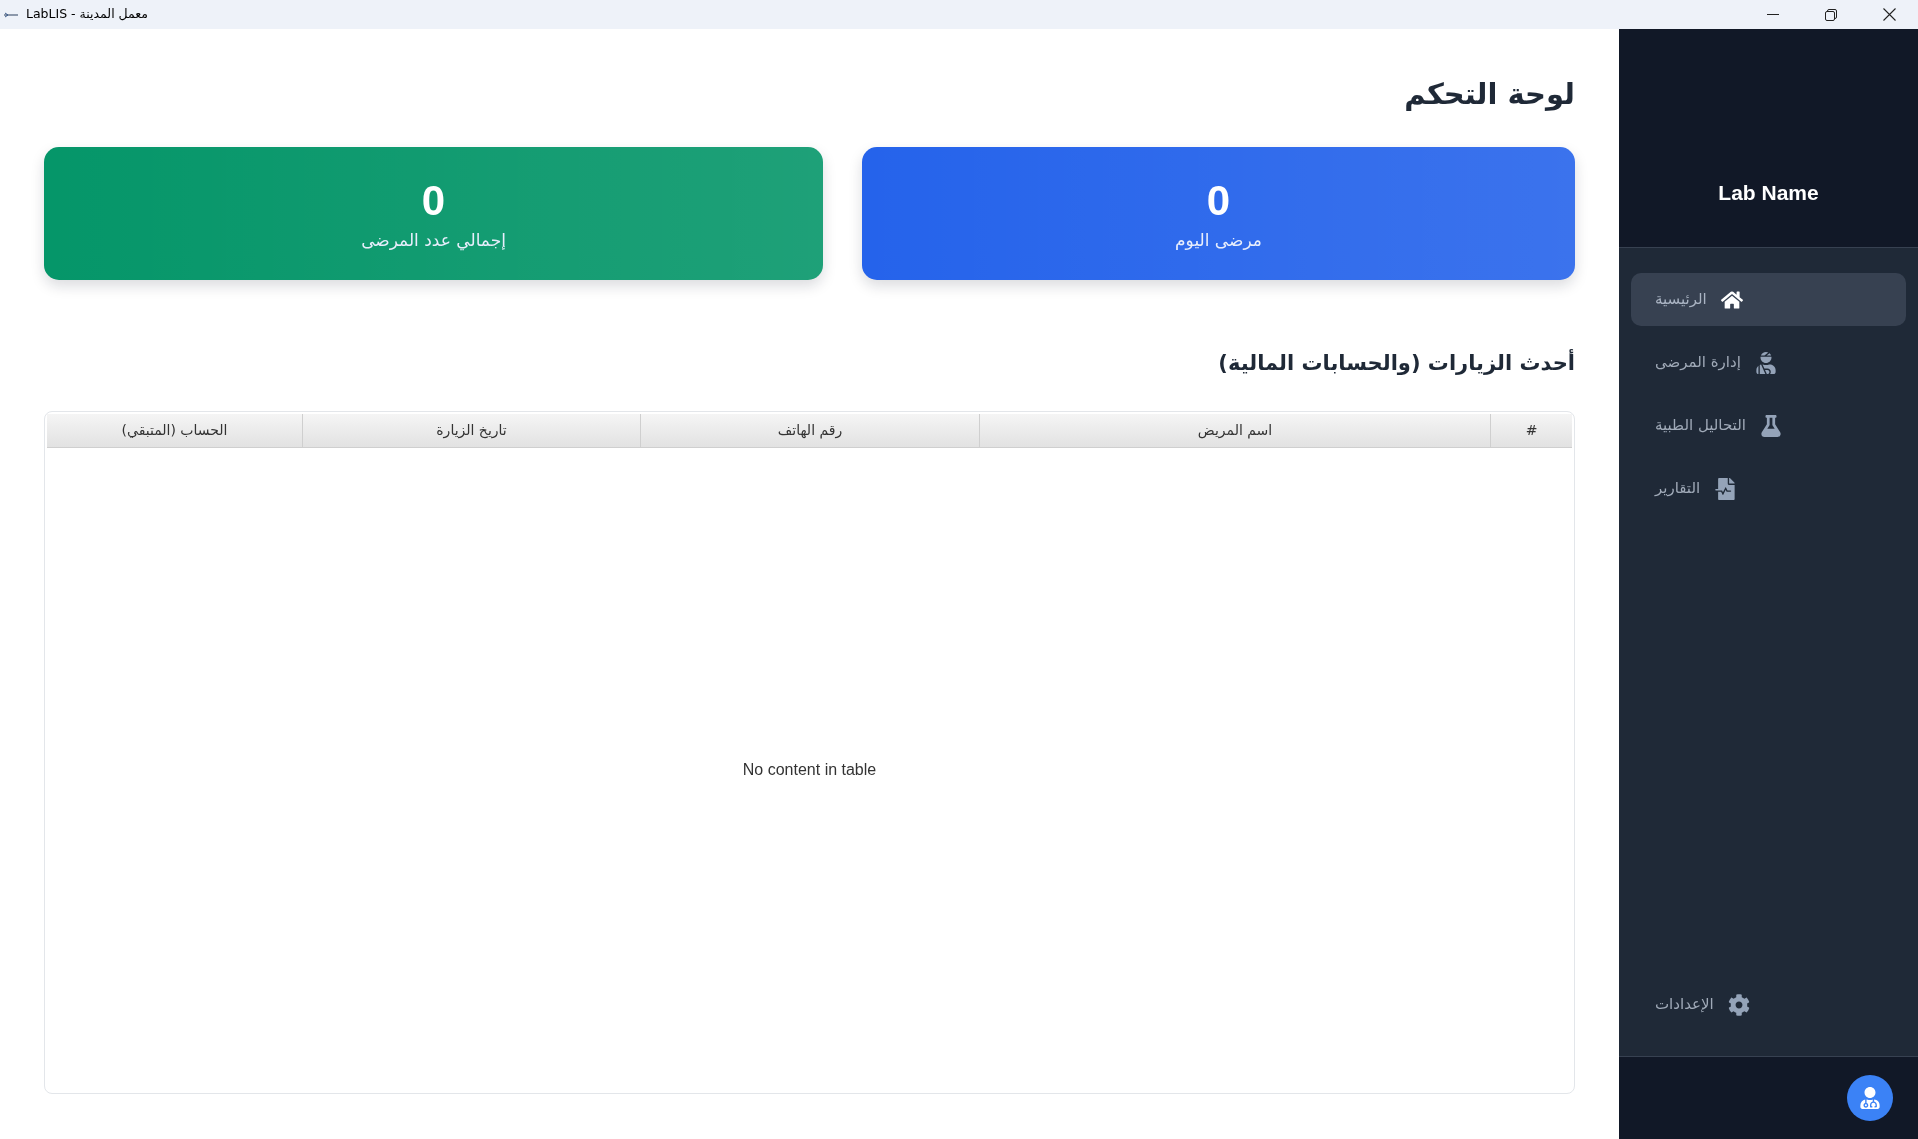 This screenshot has height=1139, width=1918. What do you see at coordinates (1773, 14) in the screenshot?
I see `minimize-icon` at bounding box center [1773, 14].